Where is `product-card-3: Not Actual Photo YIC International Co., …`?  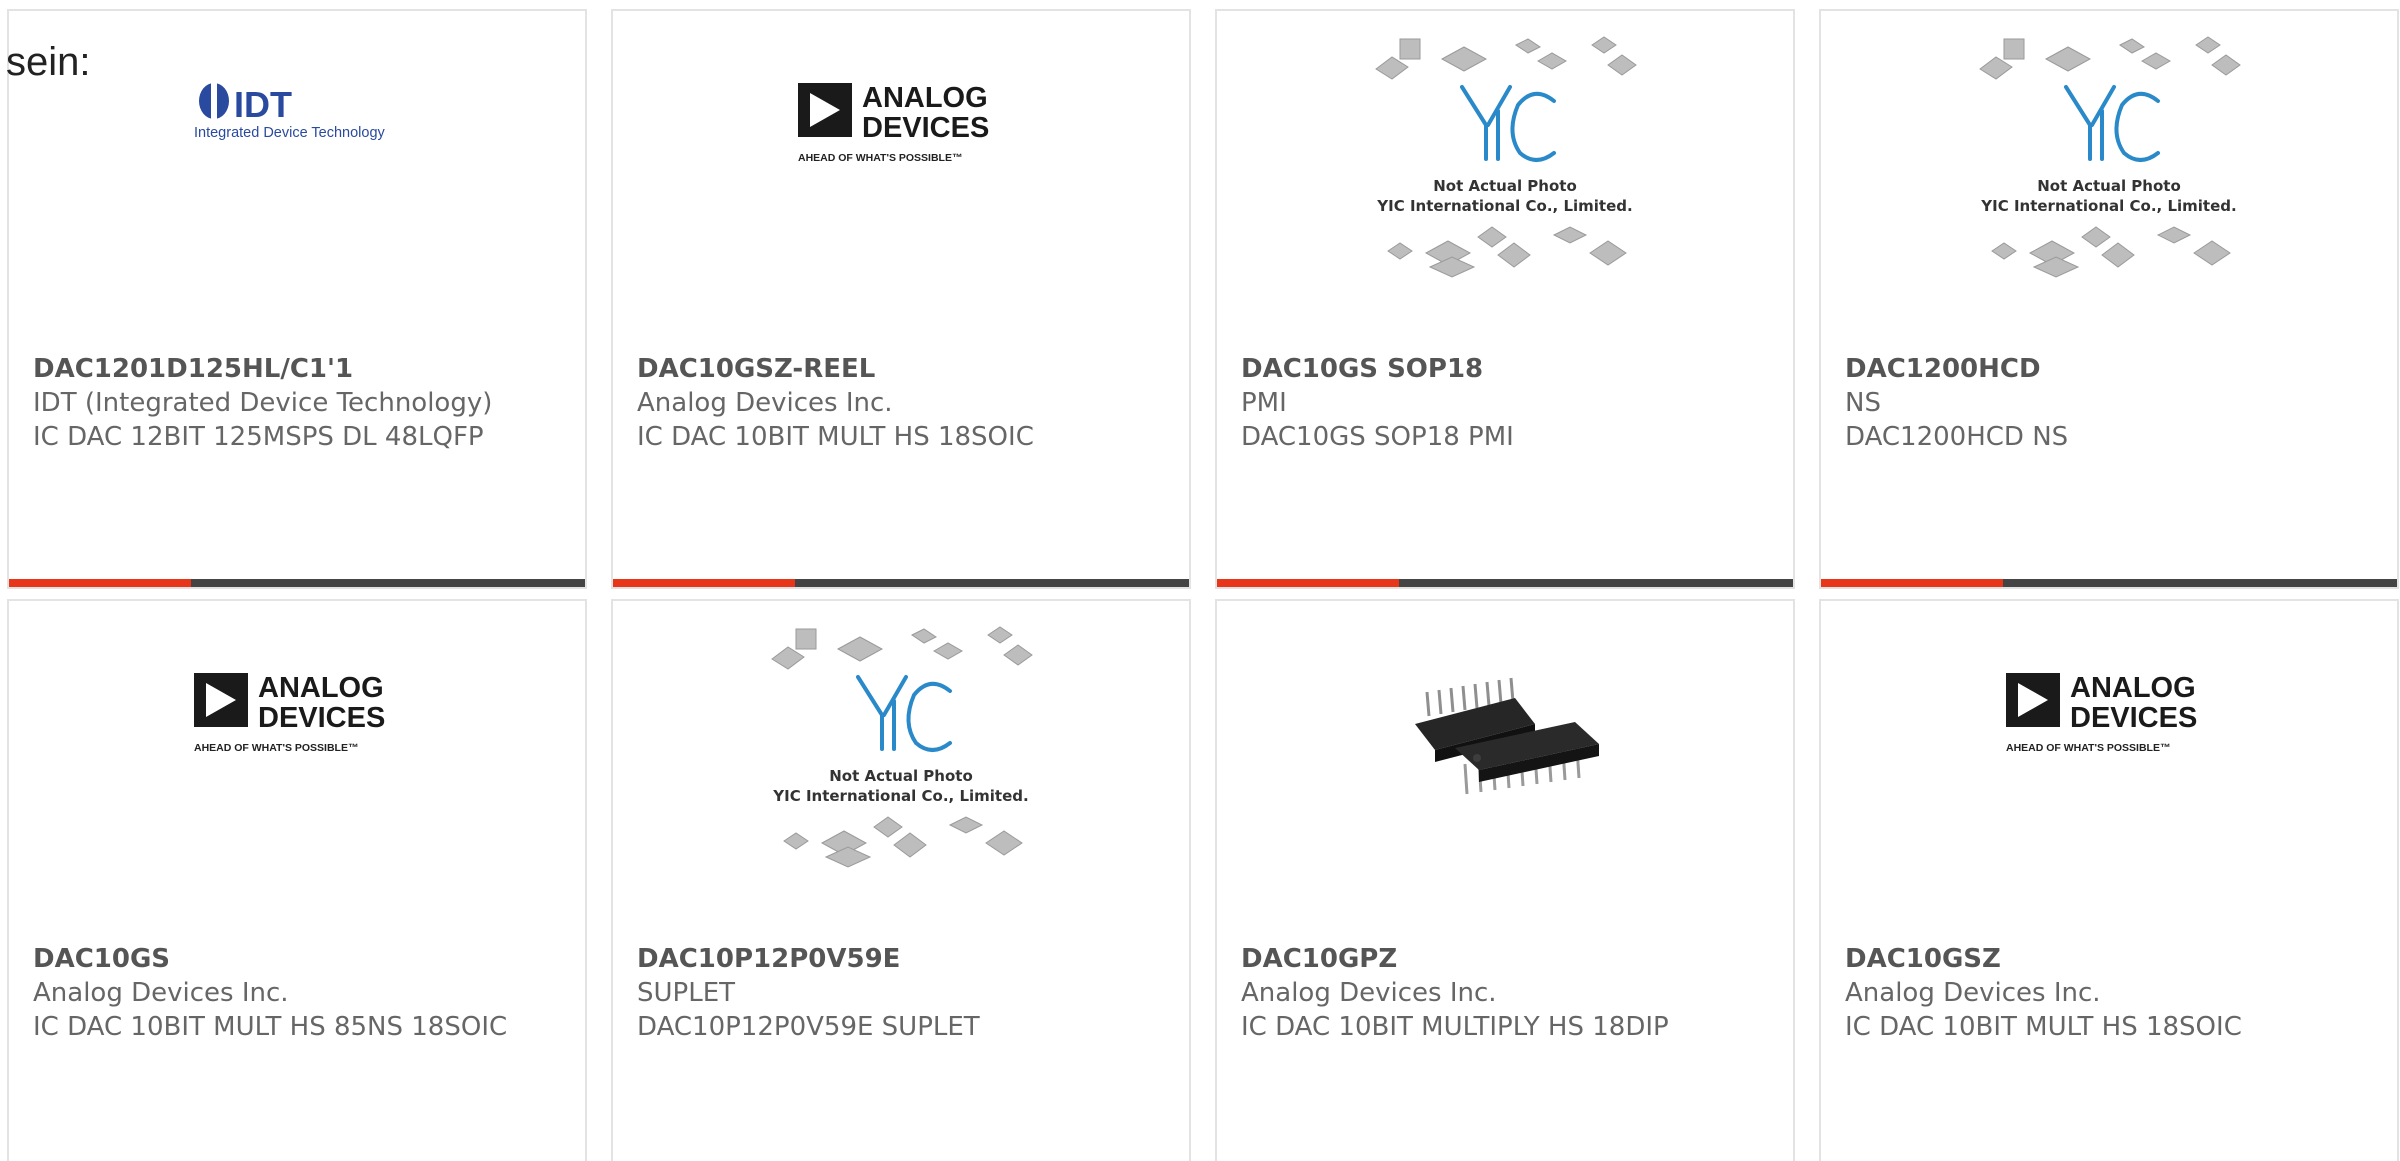
product-card-3: Not Actual Photo YIC International Co., … is located at coordinates (1505, 299).